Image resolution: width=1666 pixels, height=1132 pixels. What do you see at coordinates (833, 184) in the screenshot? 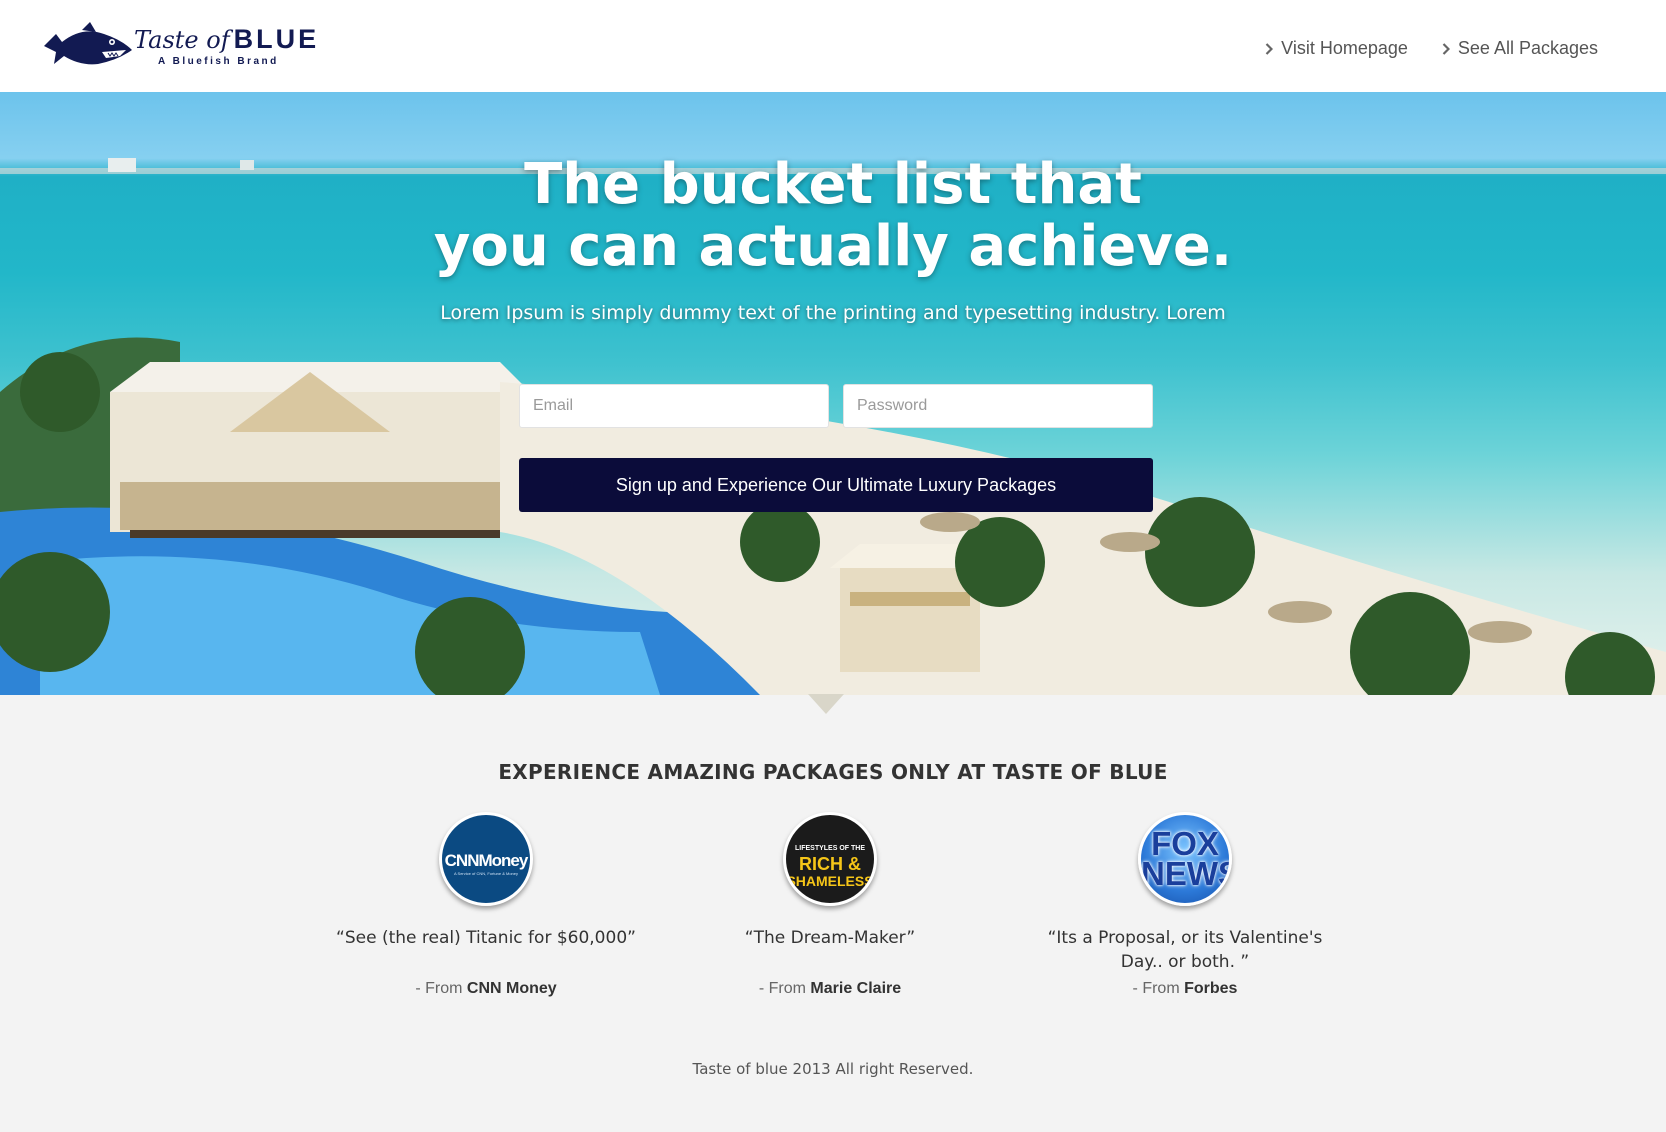
I see `hero-headline-line-1: The bucket list that` at bounding box center [833, 184].